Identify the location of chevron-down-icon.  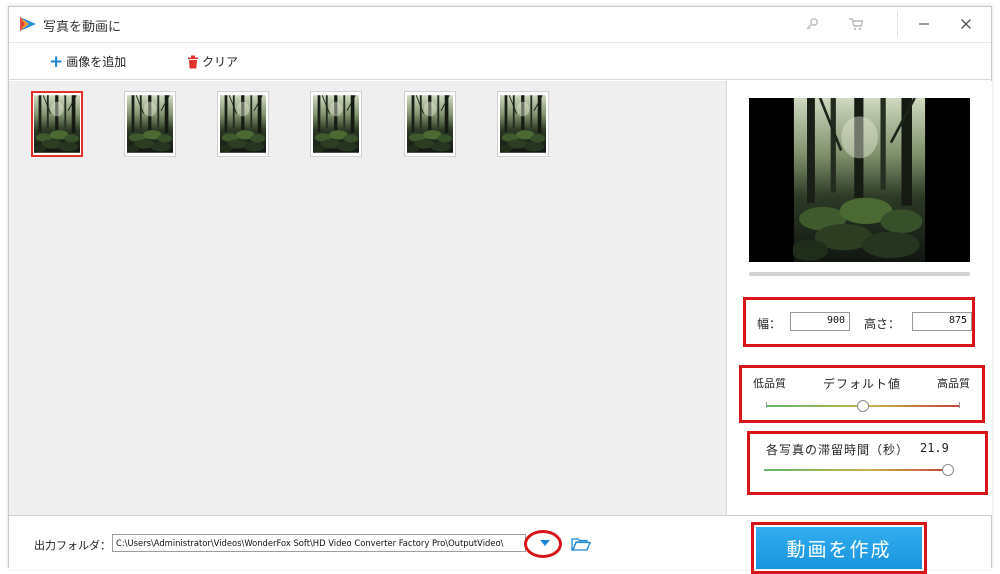
(545, 543).